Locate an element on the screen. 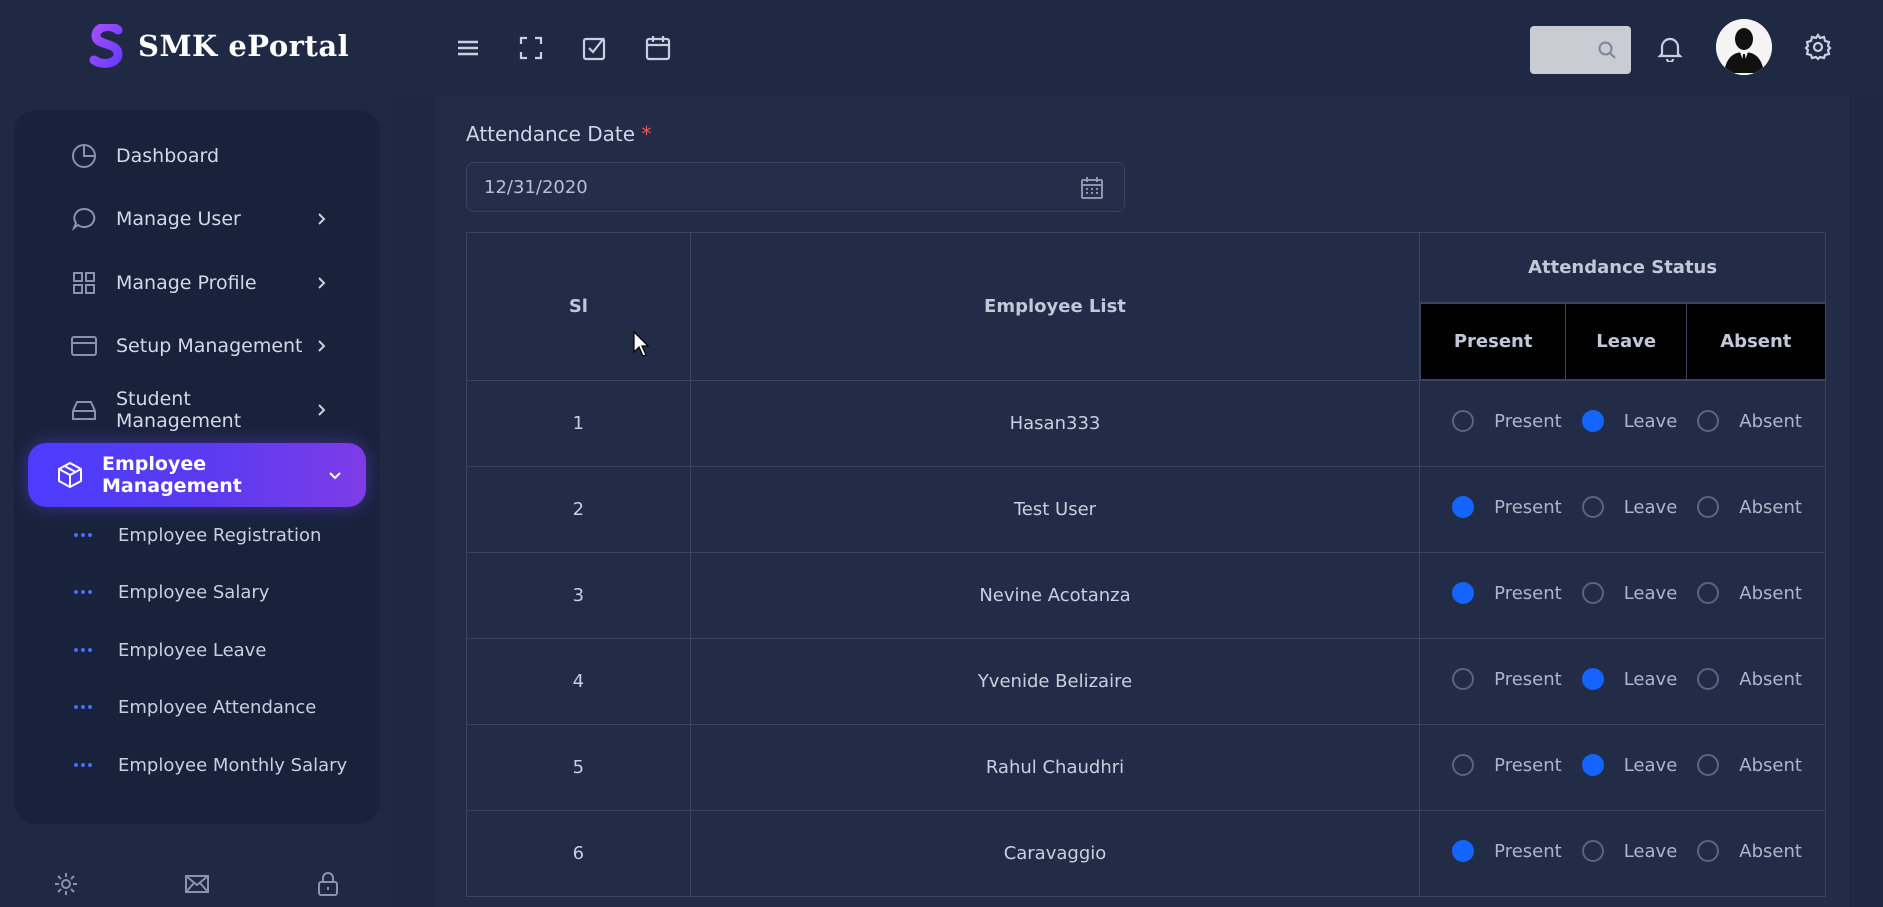  table-row: 4 Yvenide Belizaire Present Leave Absent is located at coordinates (1146, 681).